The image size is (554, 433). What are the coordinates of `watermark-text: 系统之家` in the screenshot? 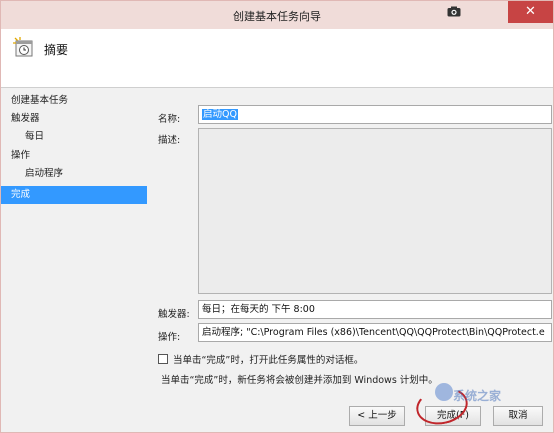 It's located at (477, 396).